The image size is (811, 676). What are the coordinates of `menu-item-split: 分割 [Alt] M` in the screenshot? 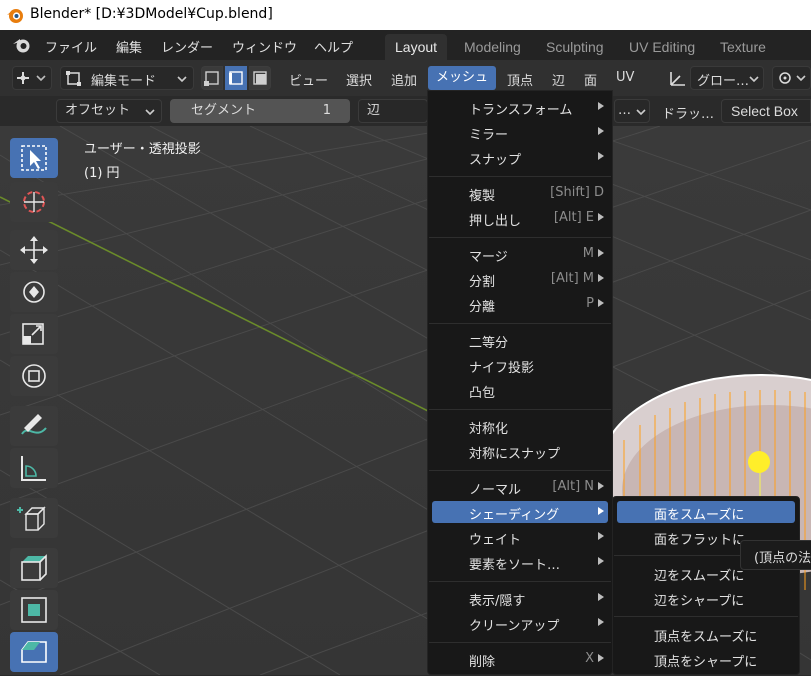 It's located at (520, 279).